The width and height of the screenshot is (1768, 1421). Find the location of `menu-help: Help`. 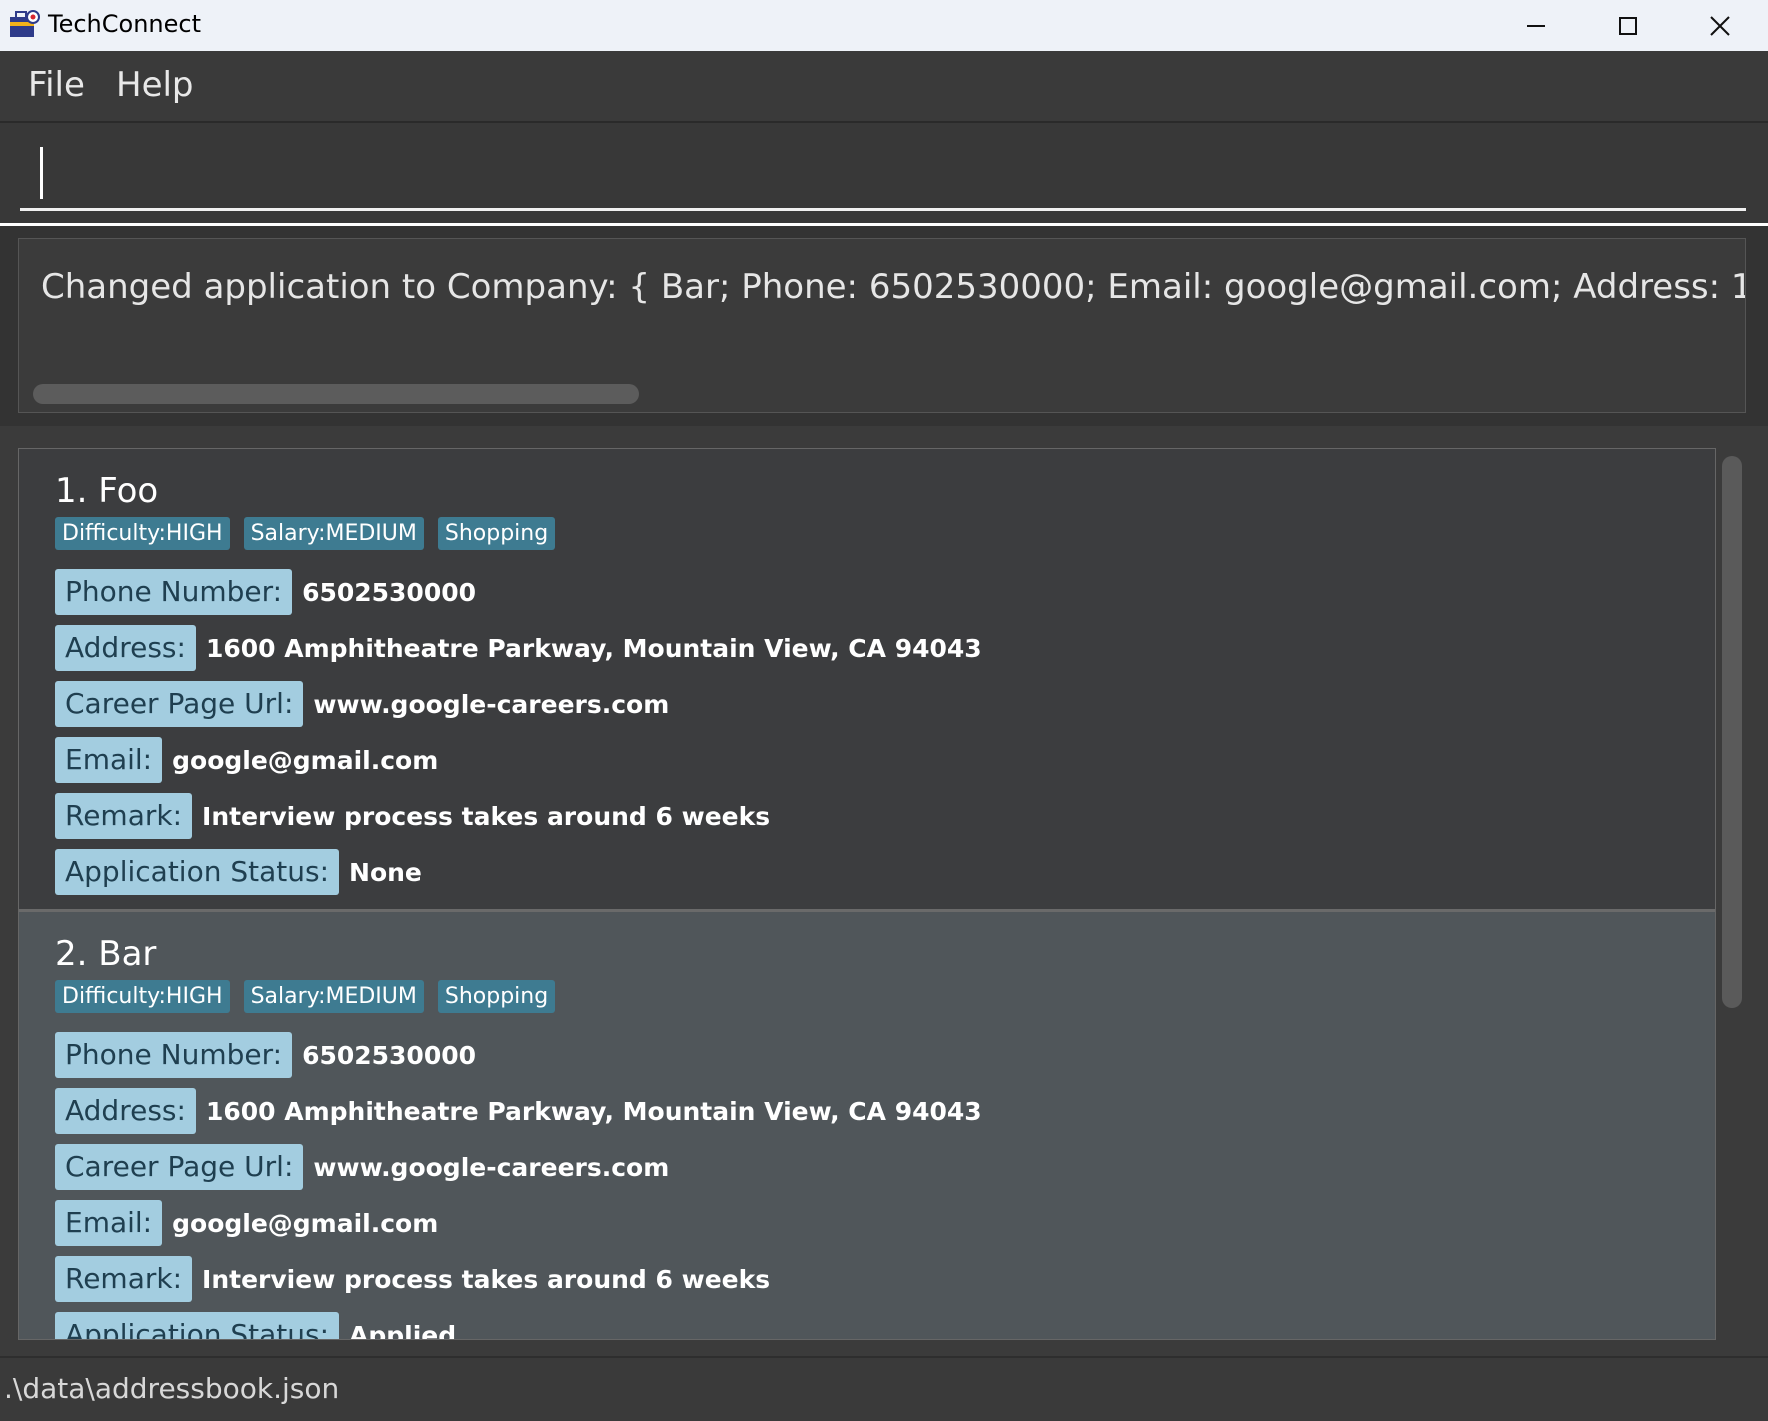

menu-help: Help is located at coordinates (155, 85).